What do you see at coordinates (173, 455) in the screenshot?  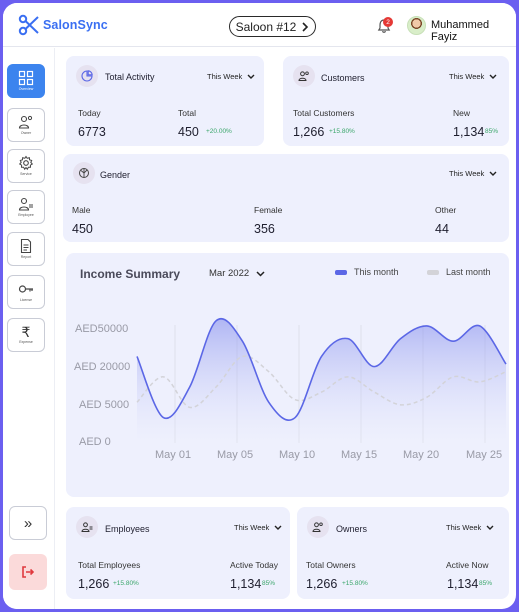 I see `x-tick-label: May 01` at bounding box center [173, 455].